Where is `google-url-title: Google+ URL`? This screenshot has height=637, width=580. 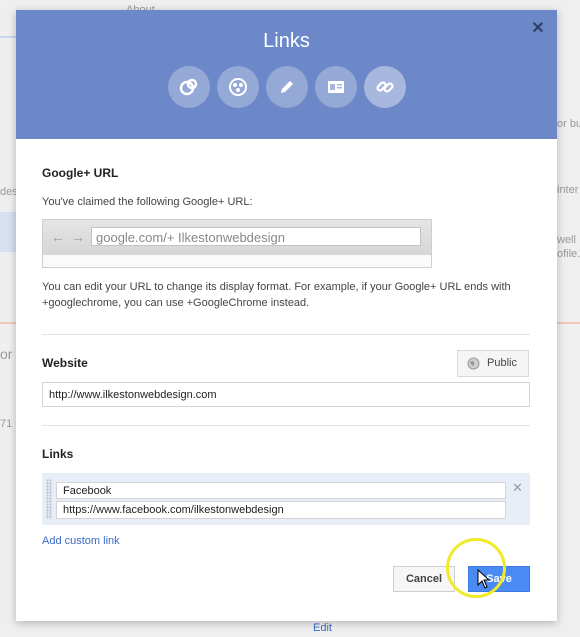 google-url-title: Google+ URL is located at coordinates (80, 173).